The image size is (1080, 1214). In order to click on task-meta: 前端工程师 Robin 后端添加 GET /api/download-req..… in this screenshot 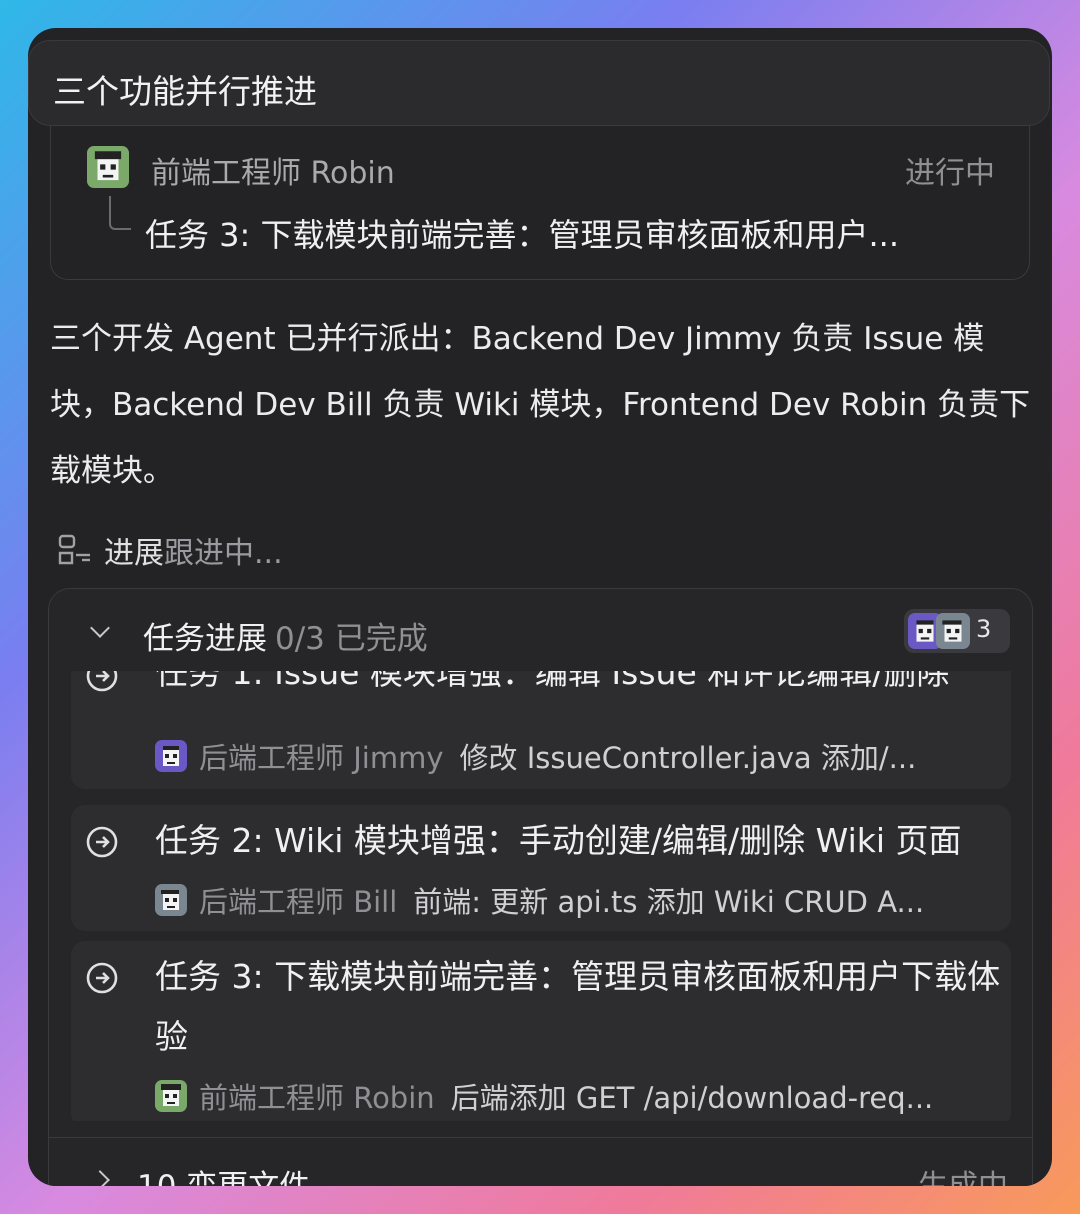, I will do `click(544, 1096)`.